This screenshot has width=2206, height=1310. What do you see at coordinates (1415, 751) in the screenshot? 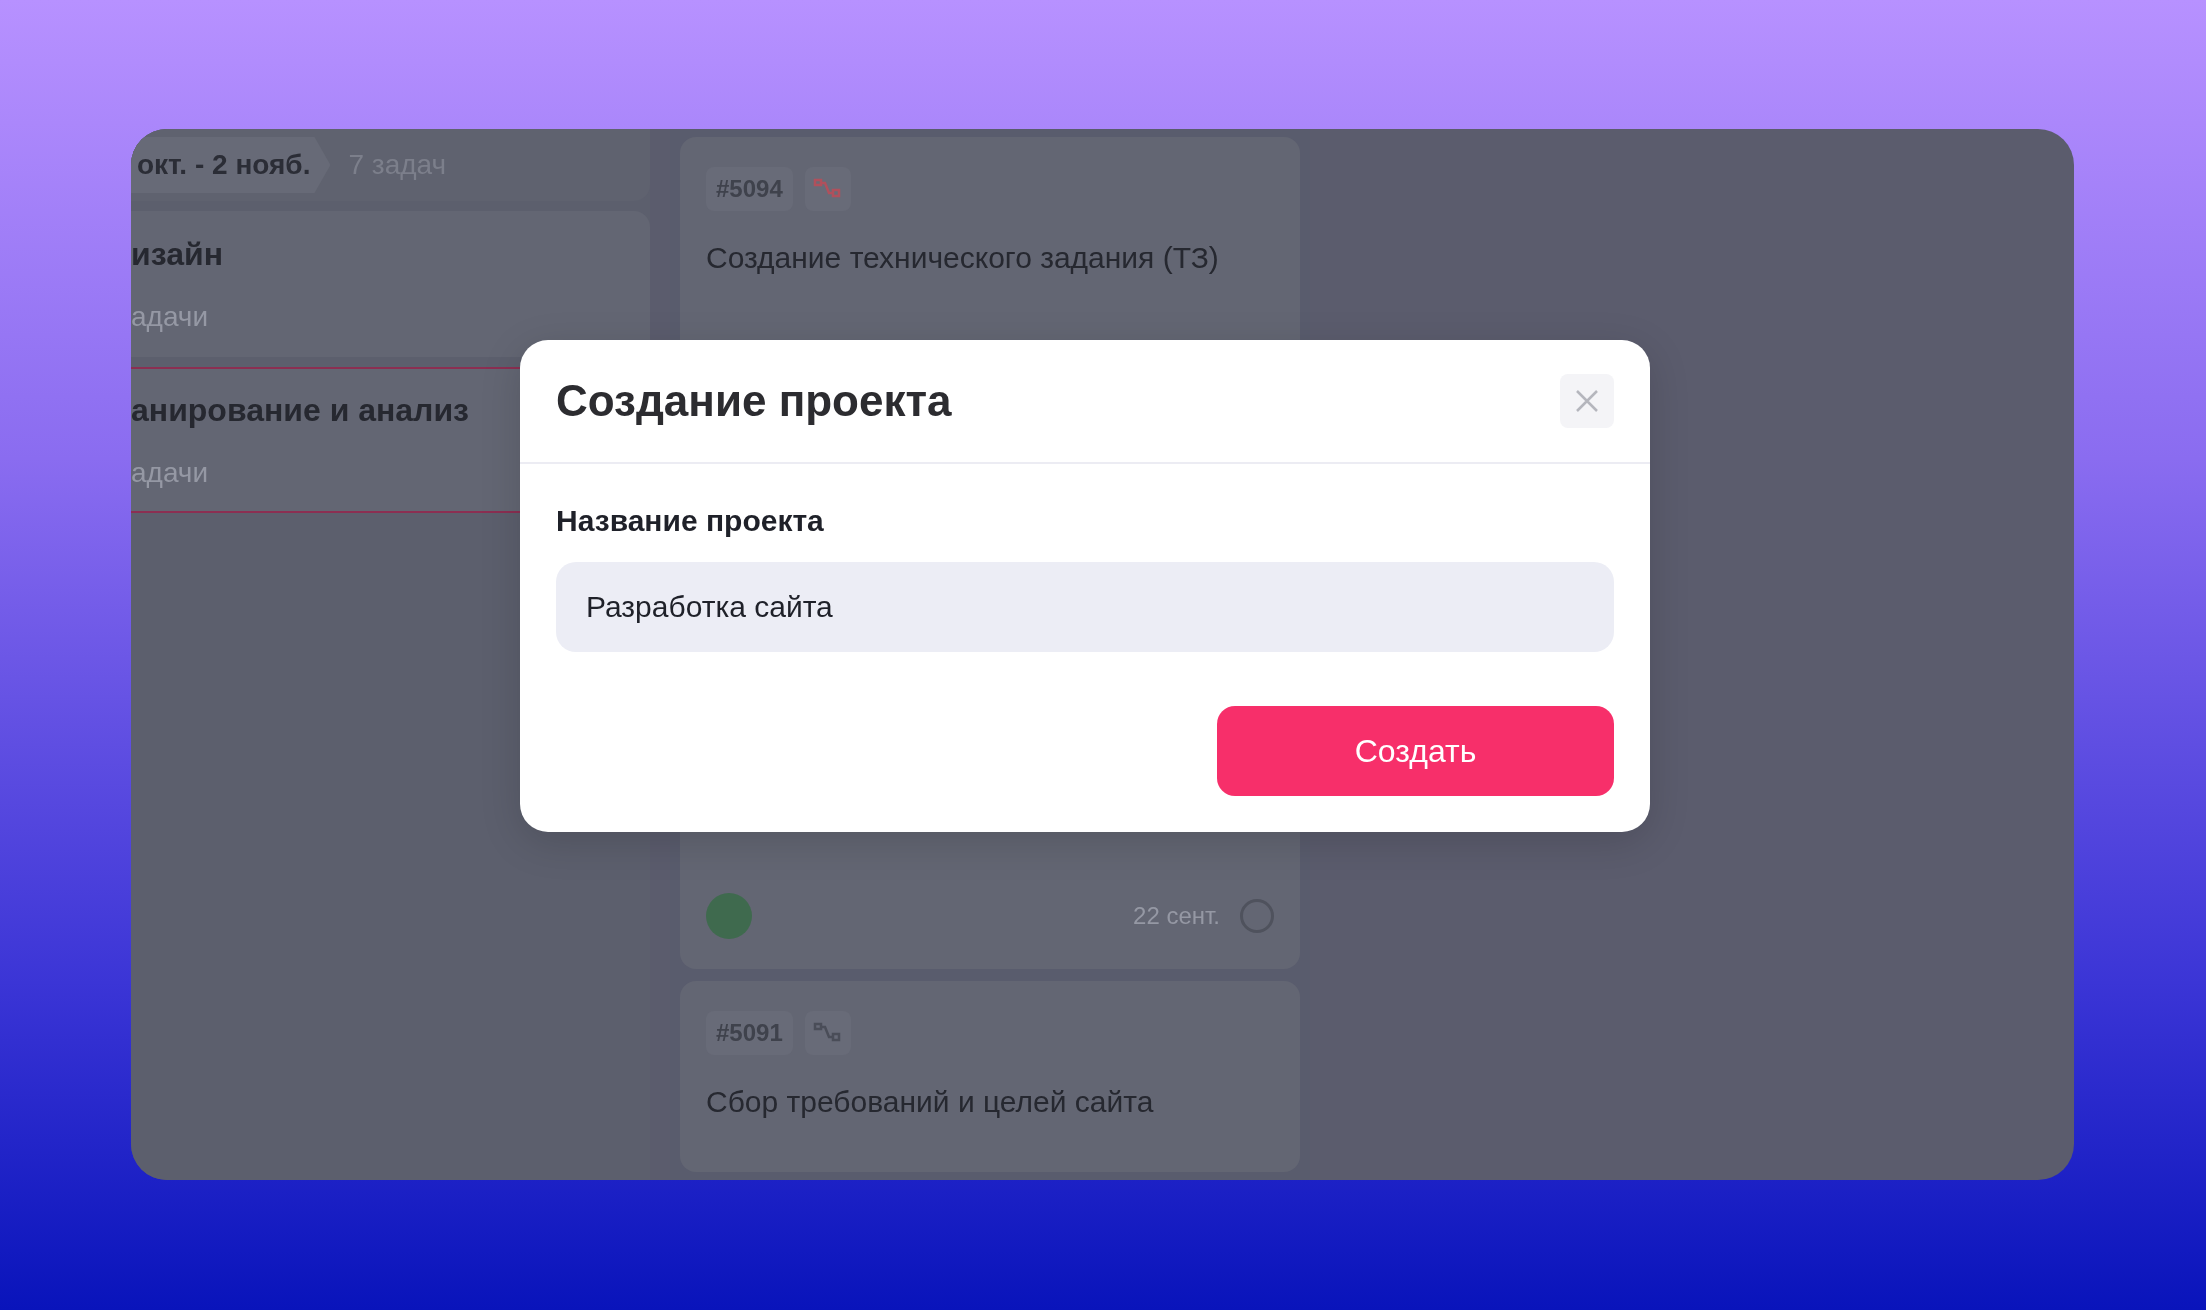
I see `create-button: Создать` at bounding box center [1415, 751].